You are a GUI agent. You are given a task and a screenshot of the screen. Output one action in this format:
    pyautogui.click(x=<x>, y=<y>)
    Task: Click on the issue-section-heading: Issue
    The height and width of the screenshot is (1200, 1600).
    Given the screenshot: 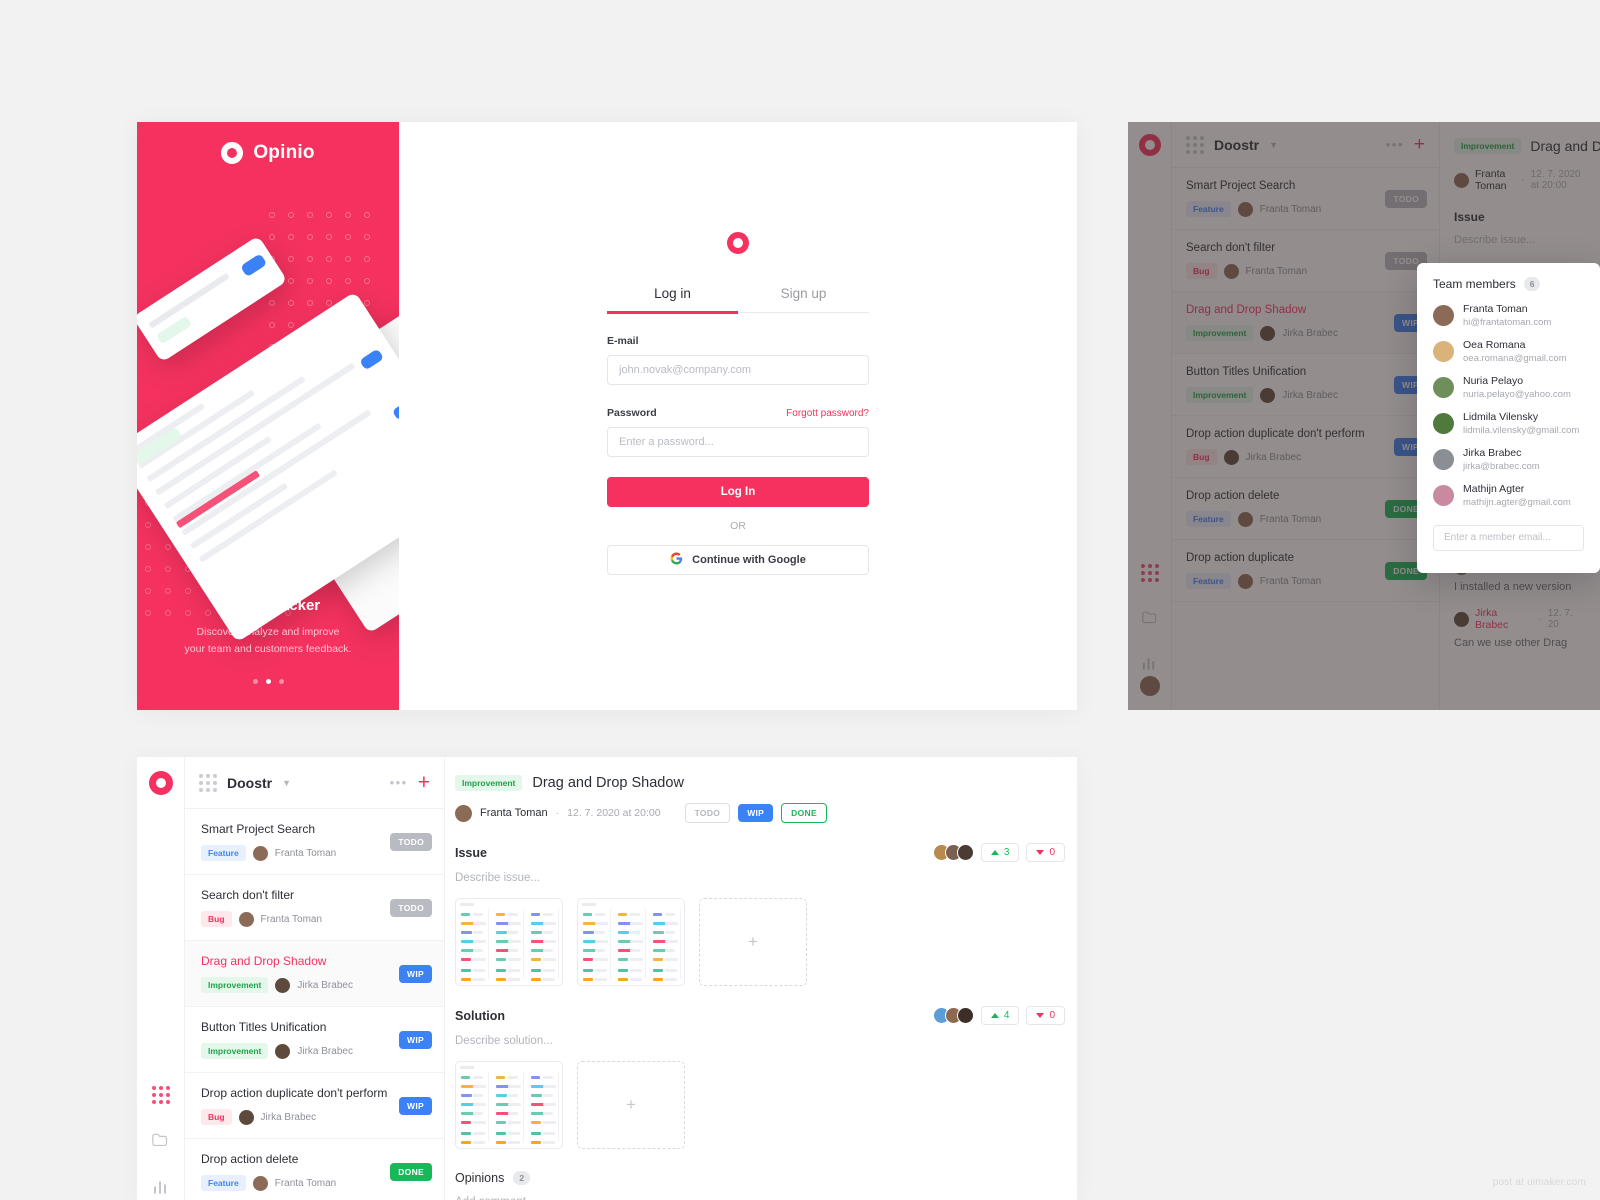 What is the action you would take?
    pyautogui.click(x=1469, y=217)
    